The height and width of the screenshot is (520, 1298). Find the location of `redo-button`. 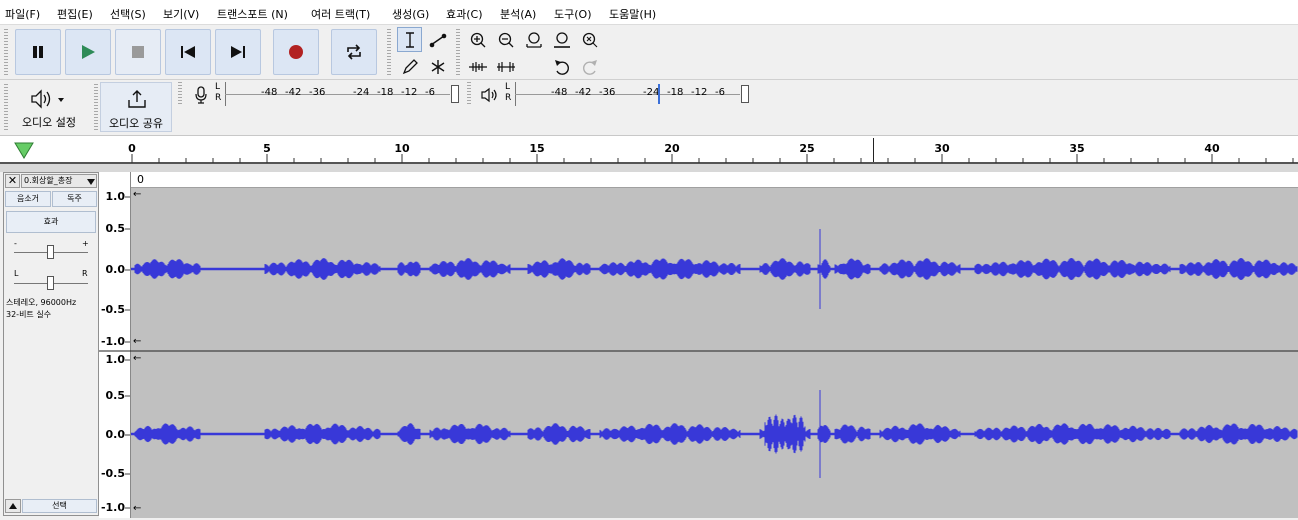

redo-button is located at coordinates (589, 66).